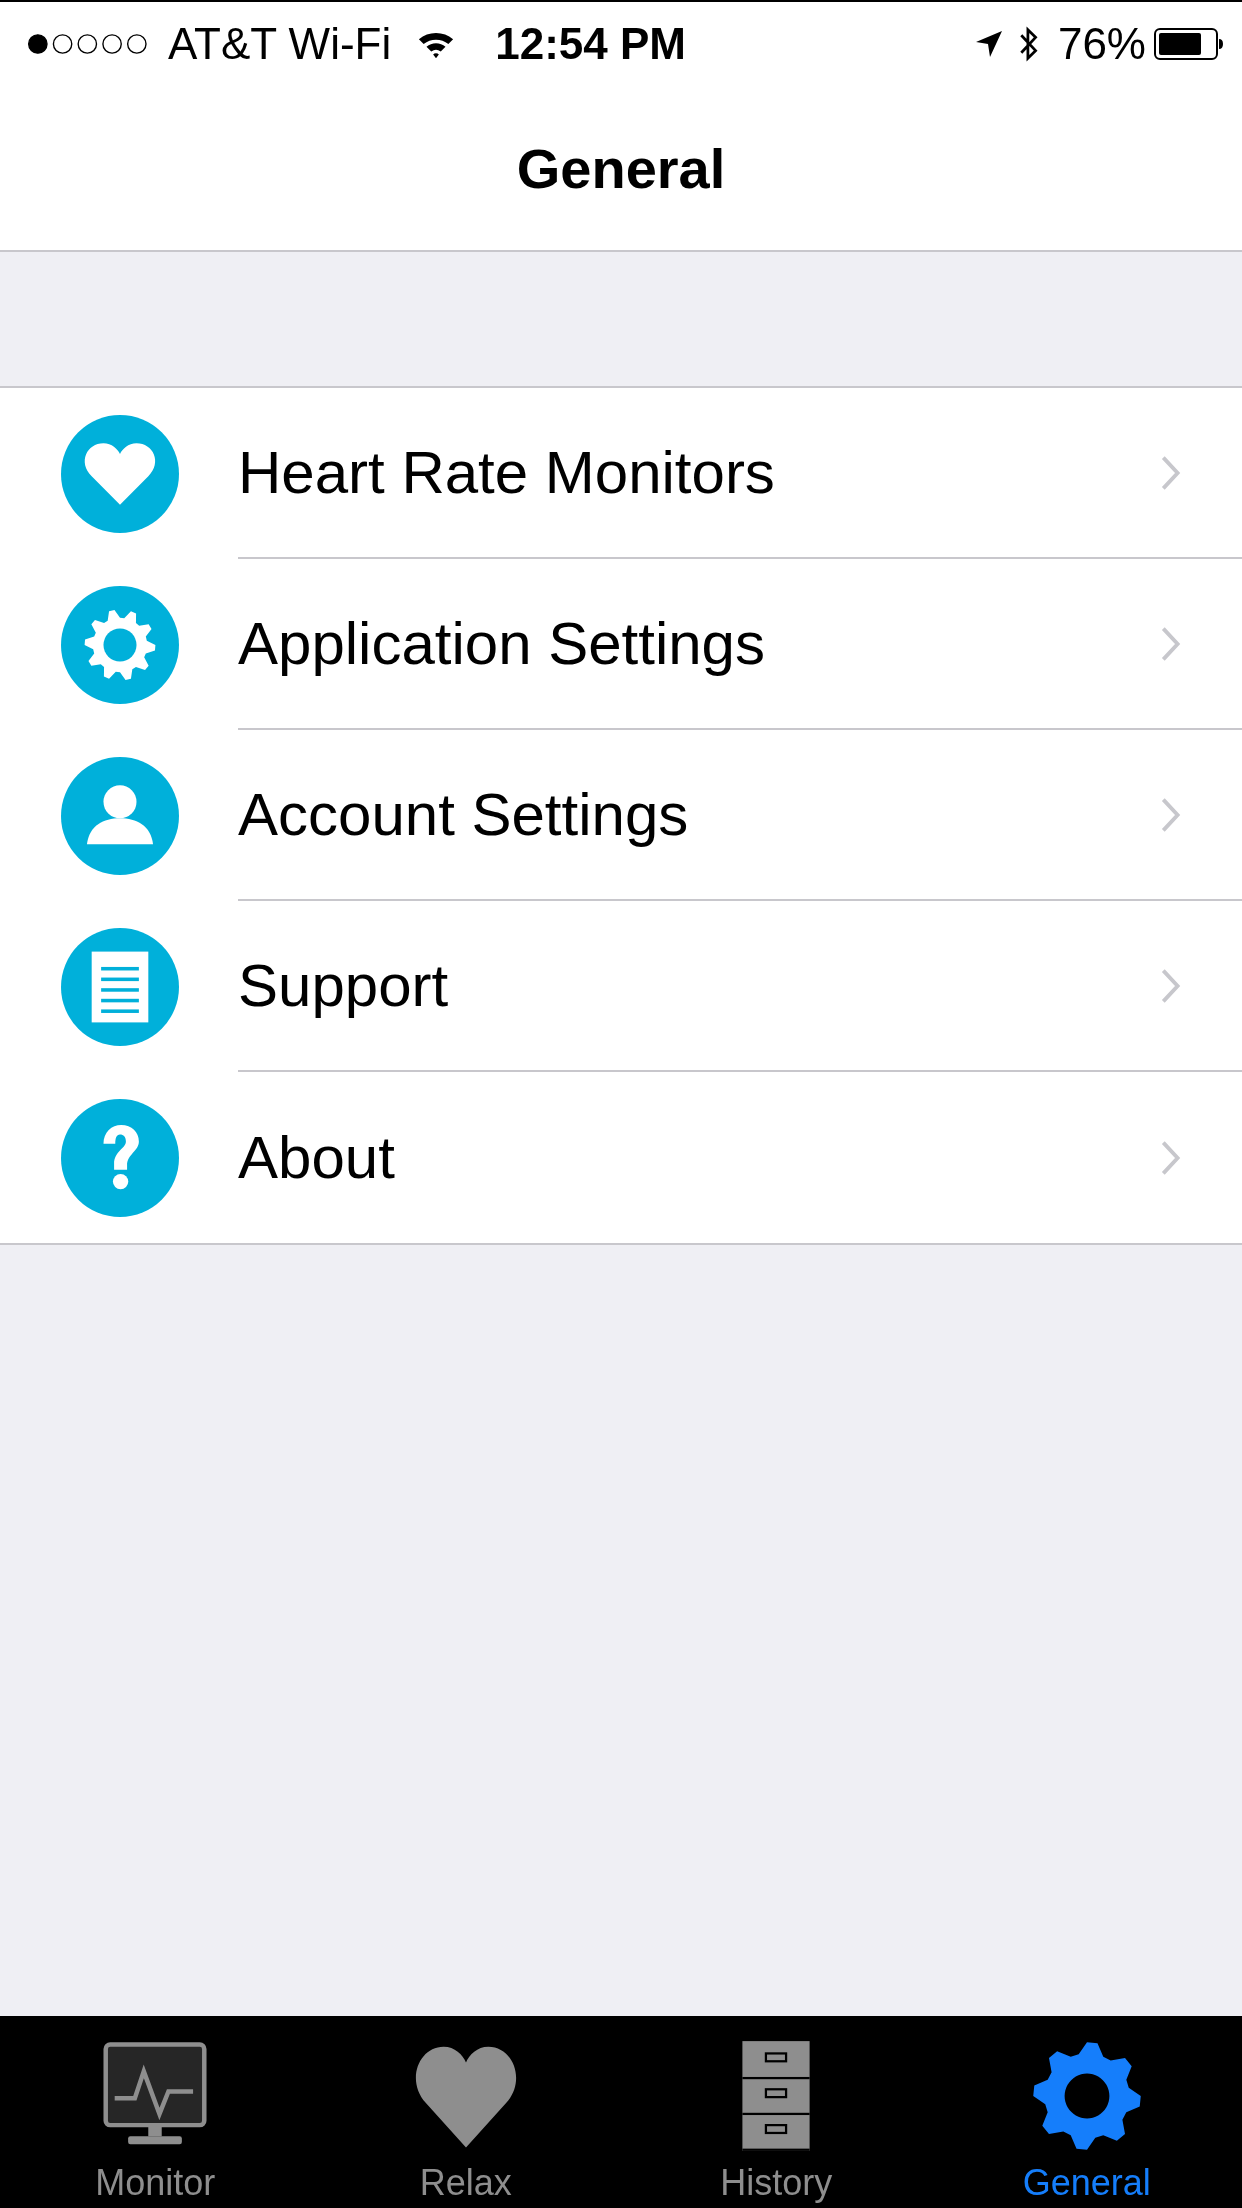  I want to click on page-title: General, so click(621, 168).